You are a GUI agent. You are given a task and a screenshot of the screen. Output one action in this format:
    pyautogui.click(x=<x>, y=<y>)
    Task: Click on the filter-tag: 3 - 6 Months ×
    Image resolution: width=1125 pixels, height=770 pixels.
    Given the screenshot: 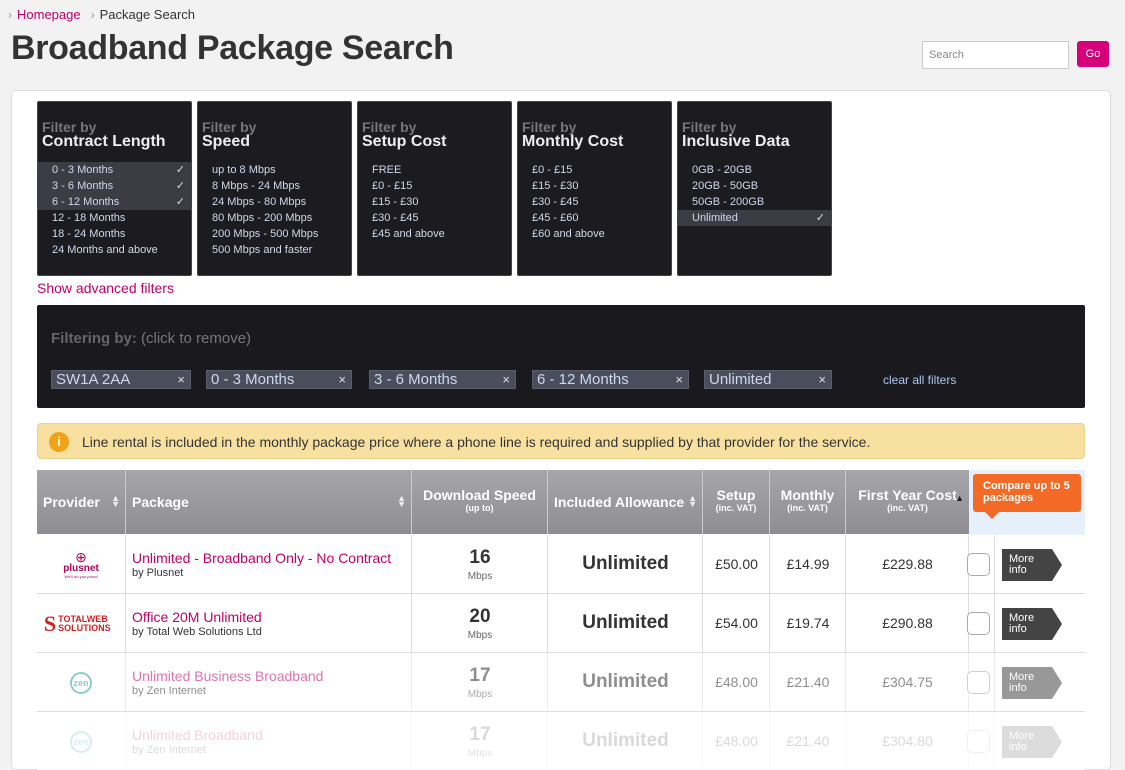 What is the action you would take?
    pyautogui.click(x=442, y=379)
    